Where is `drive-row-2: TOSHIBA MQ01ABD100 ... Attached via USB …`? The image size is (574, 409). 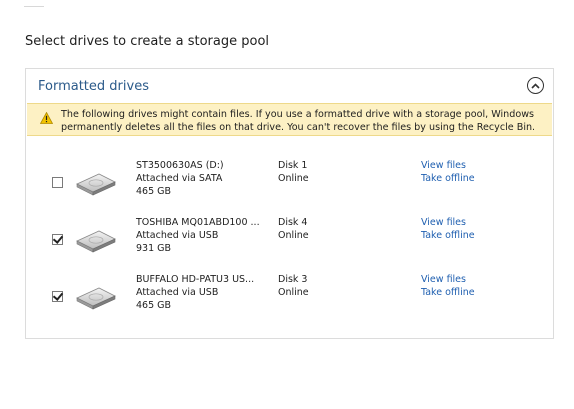 drive-row-2: TOSHIBA MQ01ABD100 ... Attached via USB … is located at coordinates (289, 241).